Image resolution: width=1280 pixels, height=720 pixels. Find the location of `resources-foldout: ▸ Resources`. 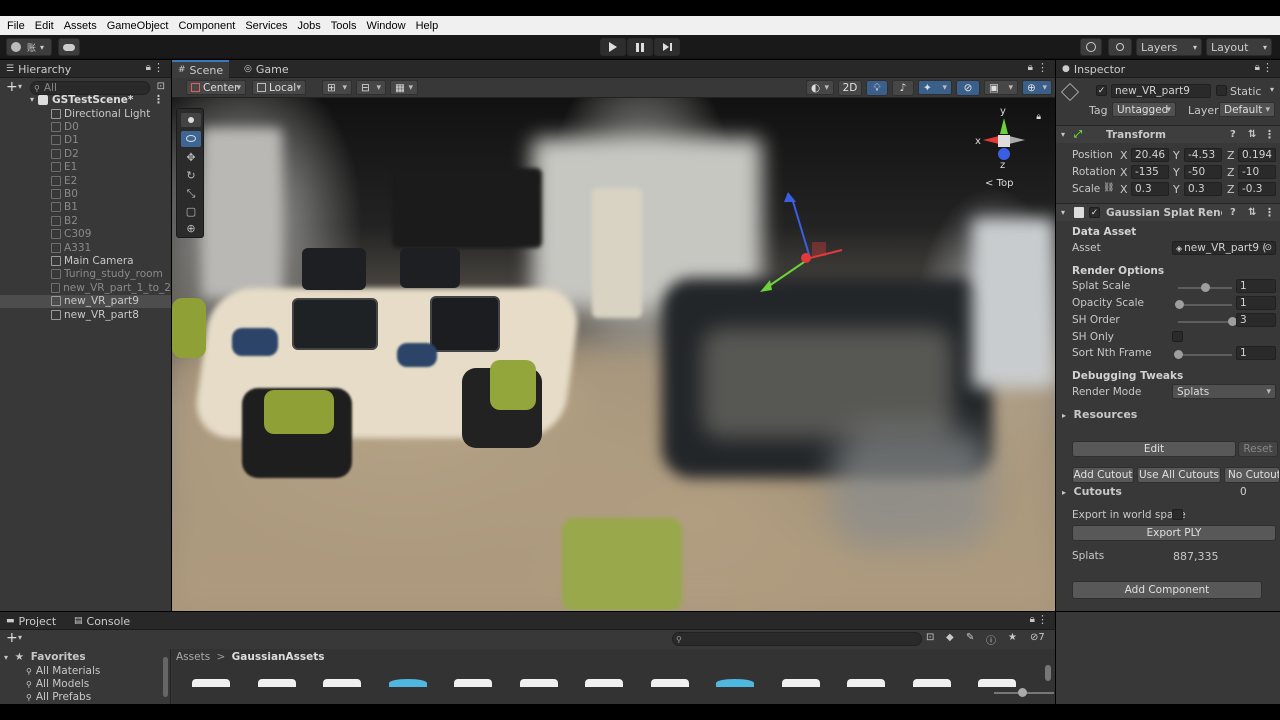

resources-foldout: ▸ Resources is located at coordinates (1099, 414).